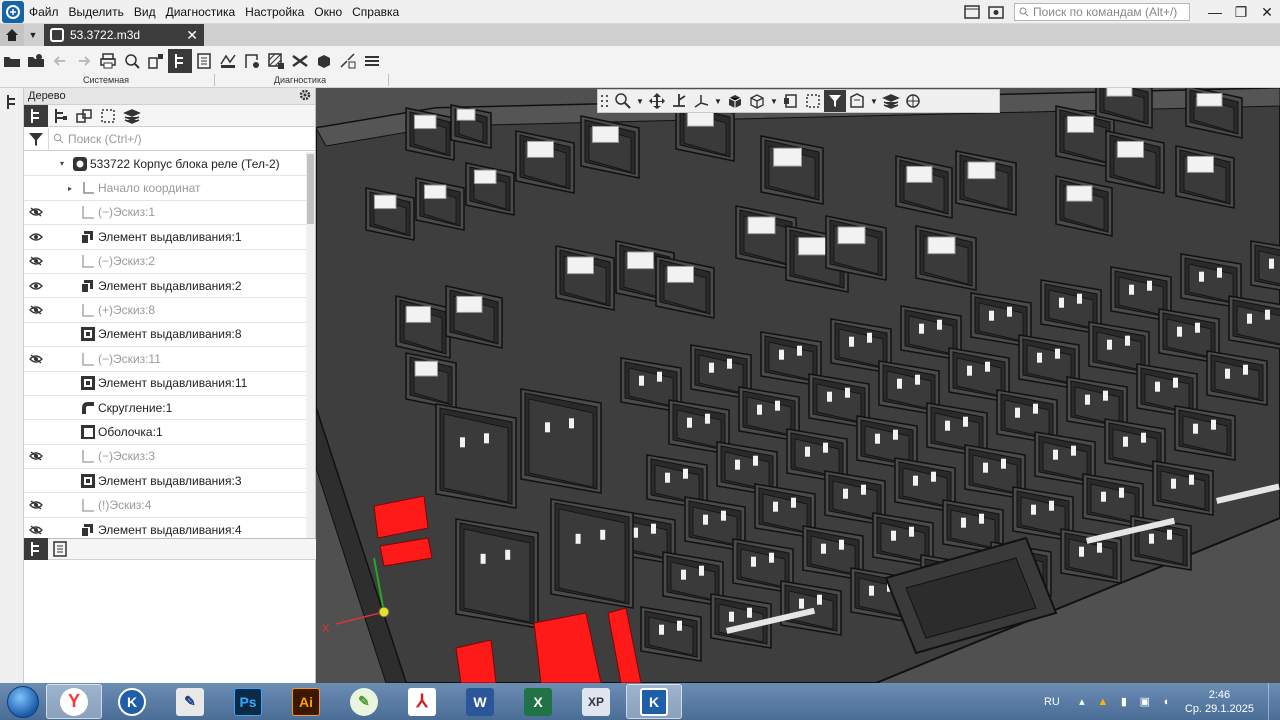  I want to click on taskbar-kompas-active: K, so click(654, 701).